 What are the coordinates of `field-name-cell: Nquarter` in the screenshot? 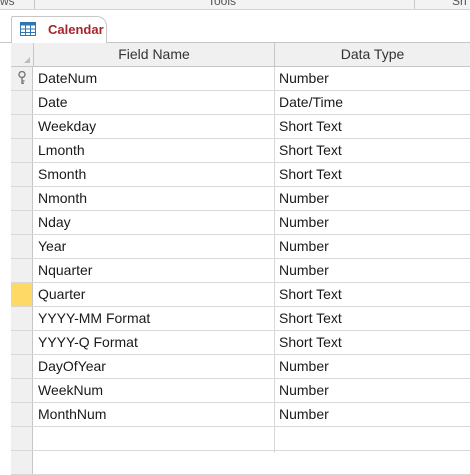 It's located at (156, 270).